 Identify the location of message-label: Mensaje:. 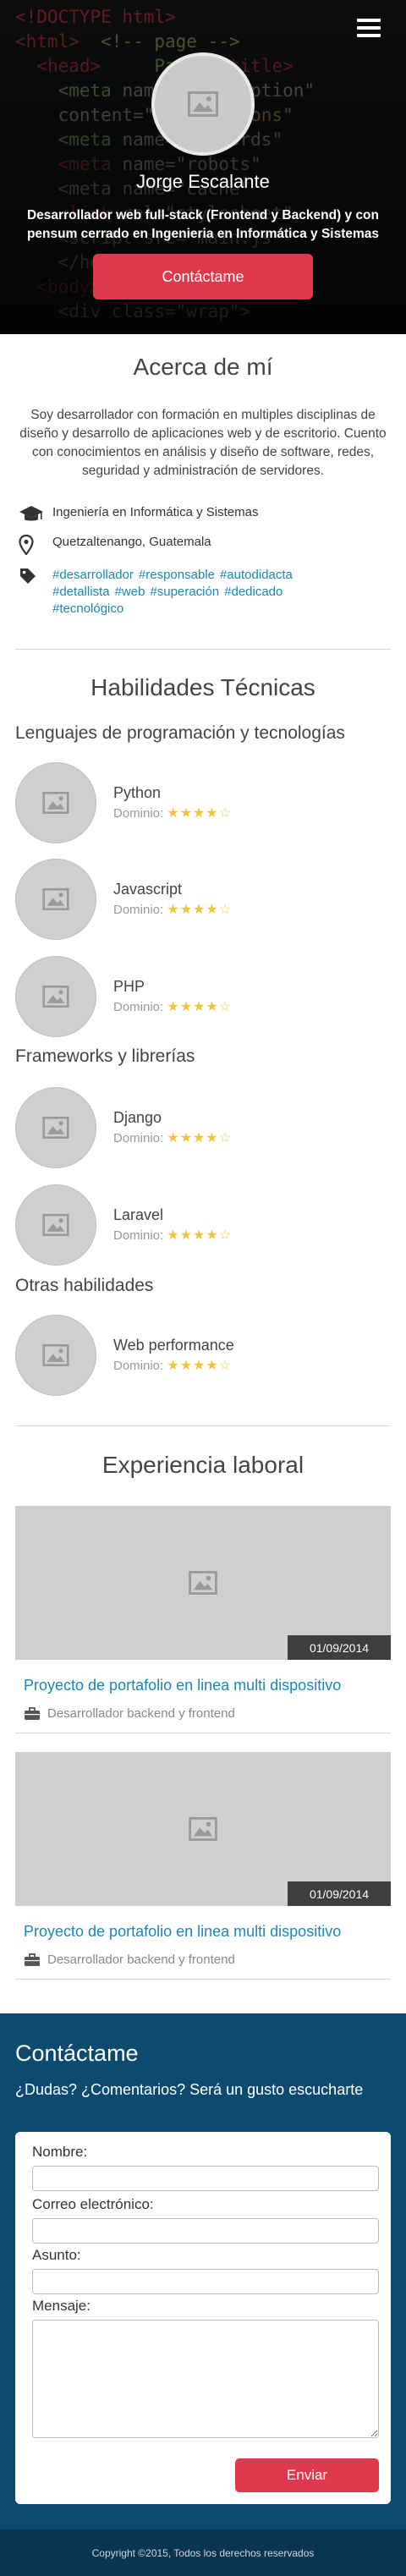
(61, 2306).